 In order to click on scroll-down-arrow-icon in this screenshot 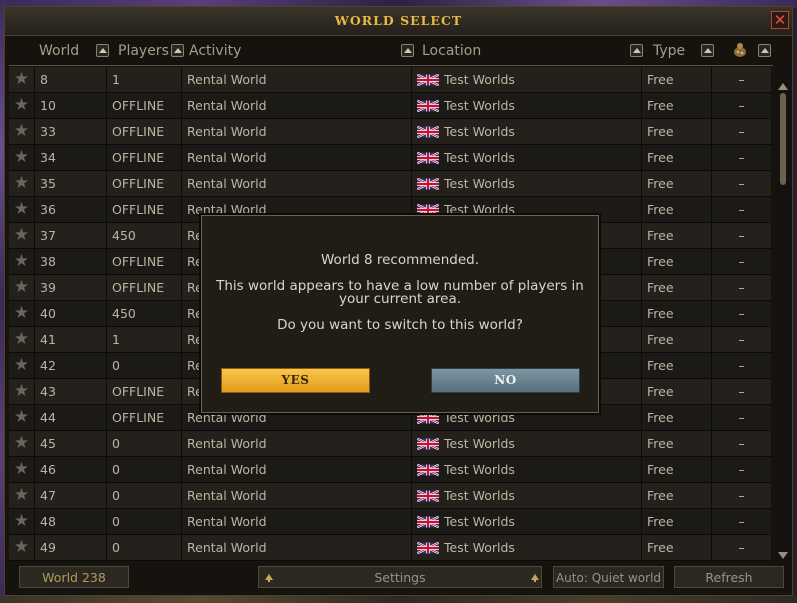, I will do `click(783, 555)`.